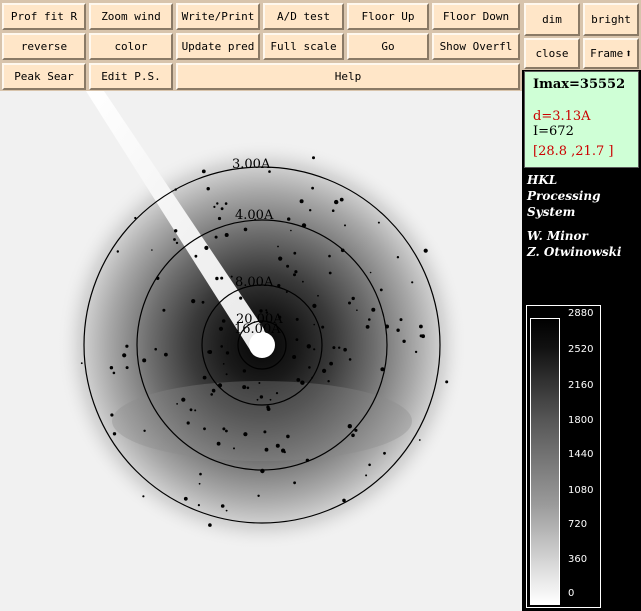  Describe the element at coordinates (303, 46) in the screenshot. I see `full-scale-button: Full scale` at that location.